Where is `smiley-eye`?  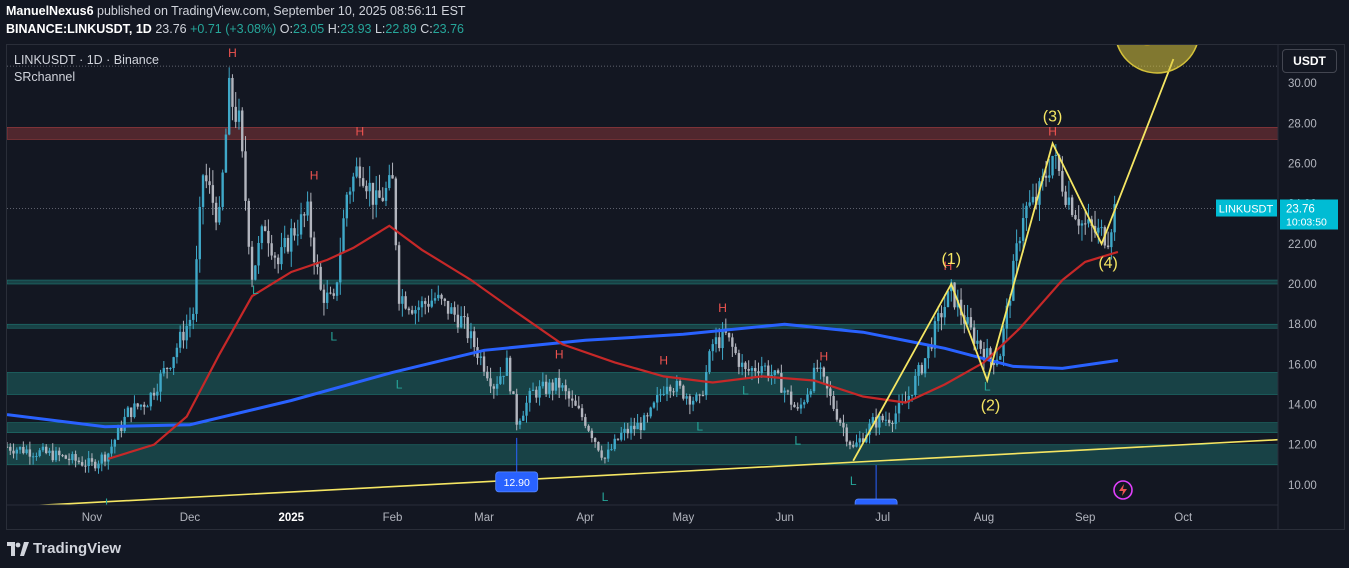 smiley-eye is located at coordinates (1143, 32).